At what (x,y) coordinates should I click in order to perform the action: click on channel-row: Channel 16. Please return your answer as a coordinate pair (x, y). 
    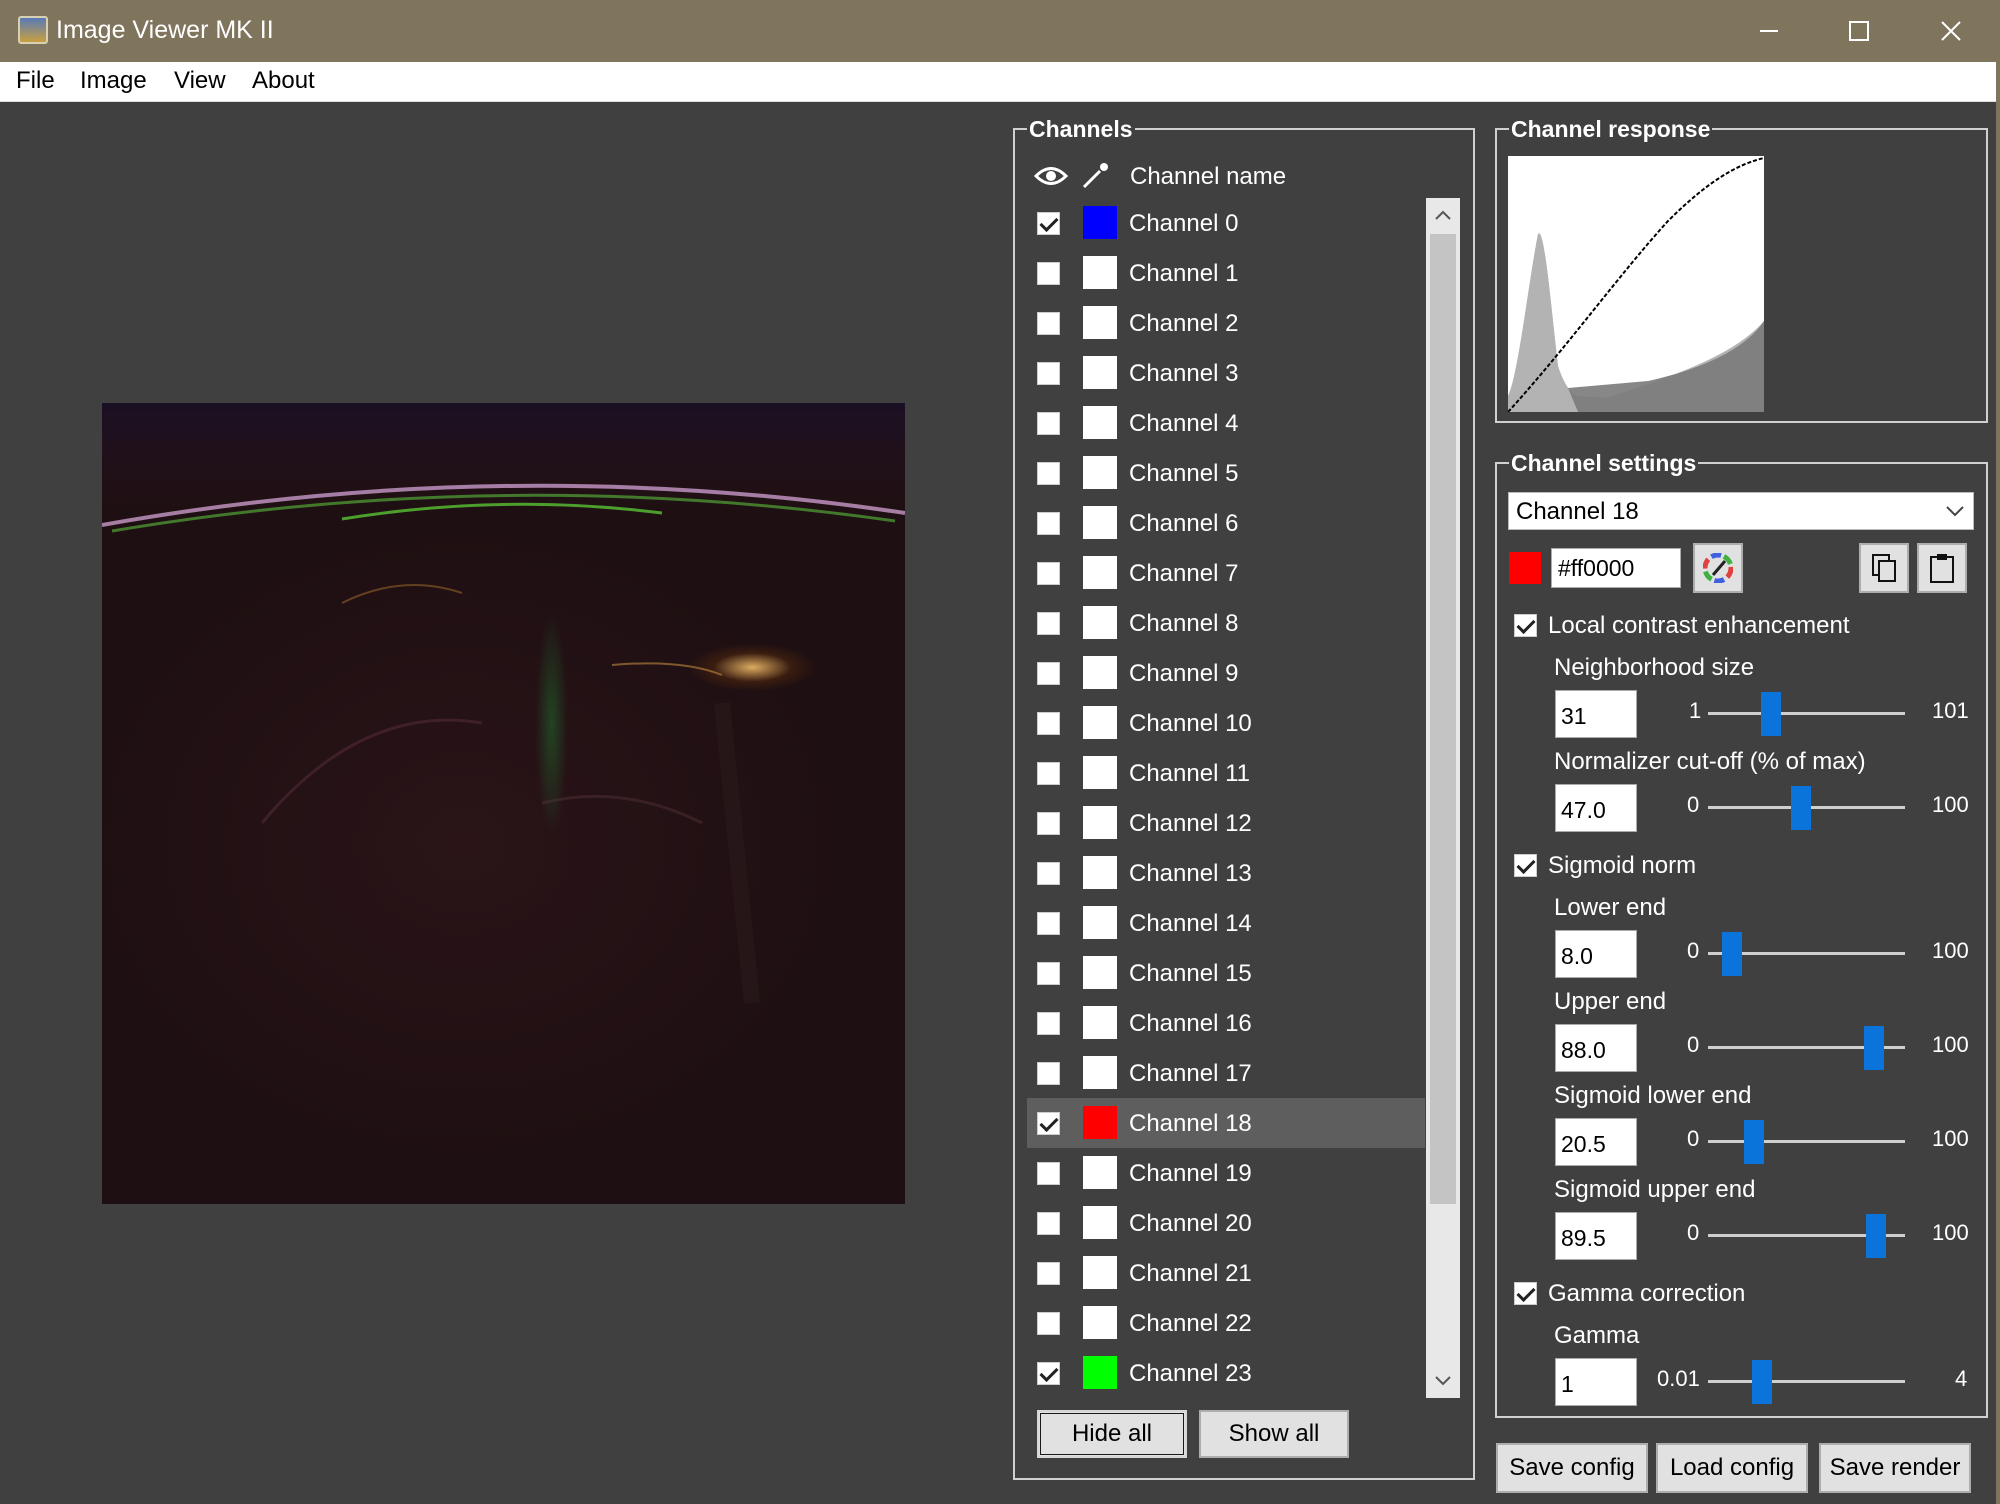
    Looking at the image, I should click on (1226, 1023).